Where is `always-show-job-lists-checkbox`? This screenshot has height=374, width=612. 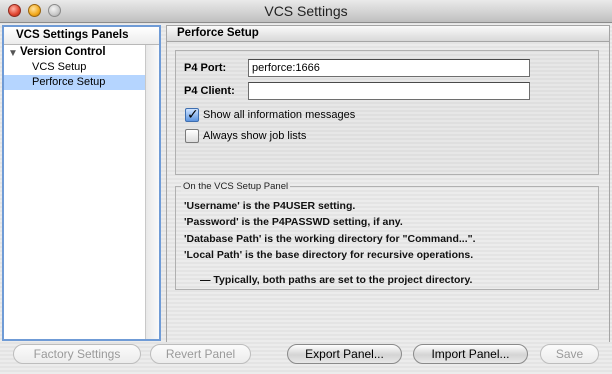 always-show-job-lists-checkbox is located at coordinates (192, 136).